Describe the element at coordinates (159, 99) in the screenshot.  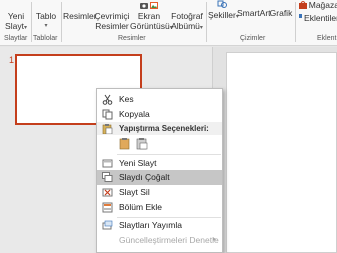
I see `menu-item-cut: Kes` at that location.